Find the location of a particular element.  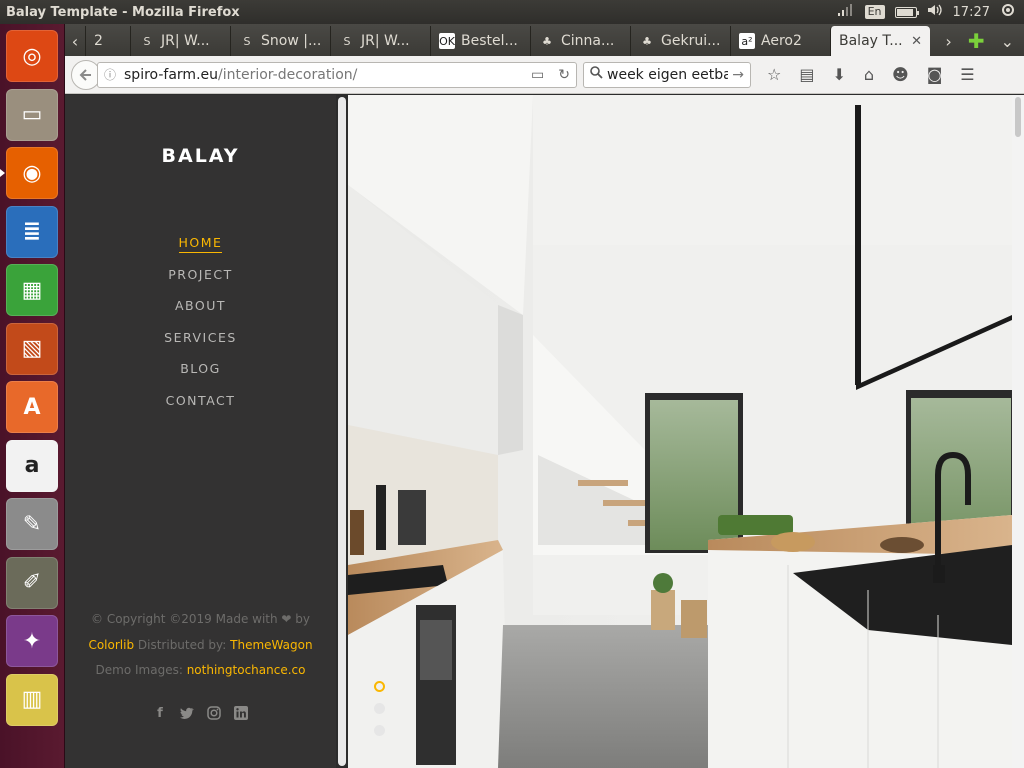

home-icon: ⌂ is located at coordinates (869, 74).